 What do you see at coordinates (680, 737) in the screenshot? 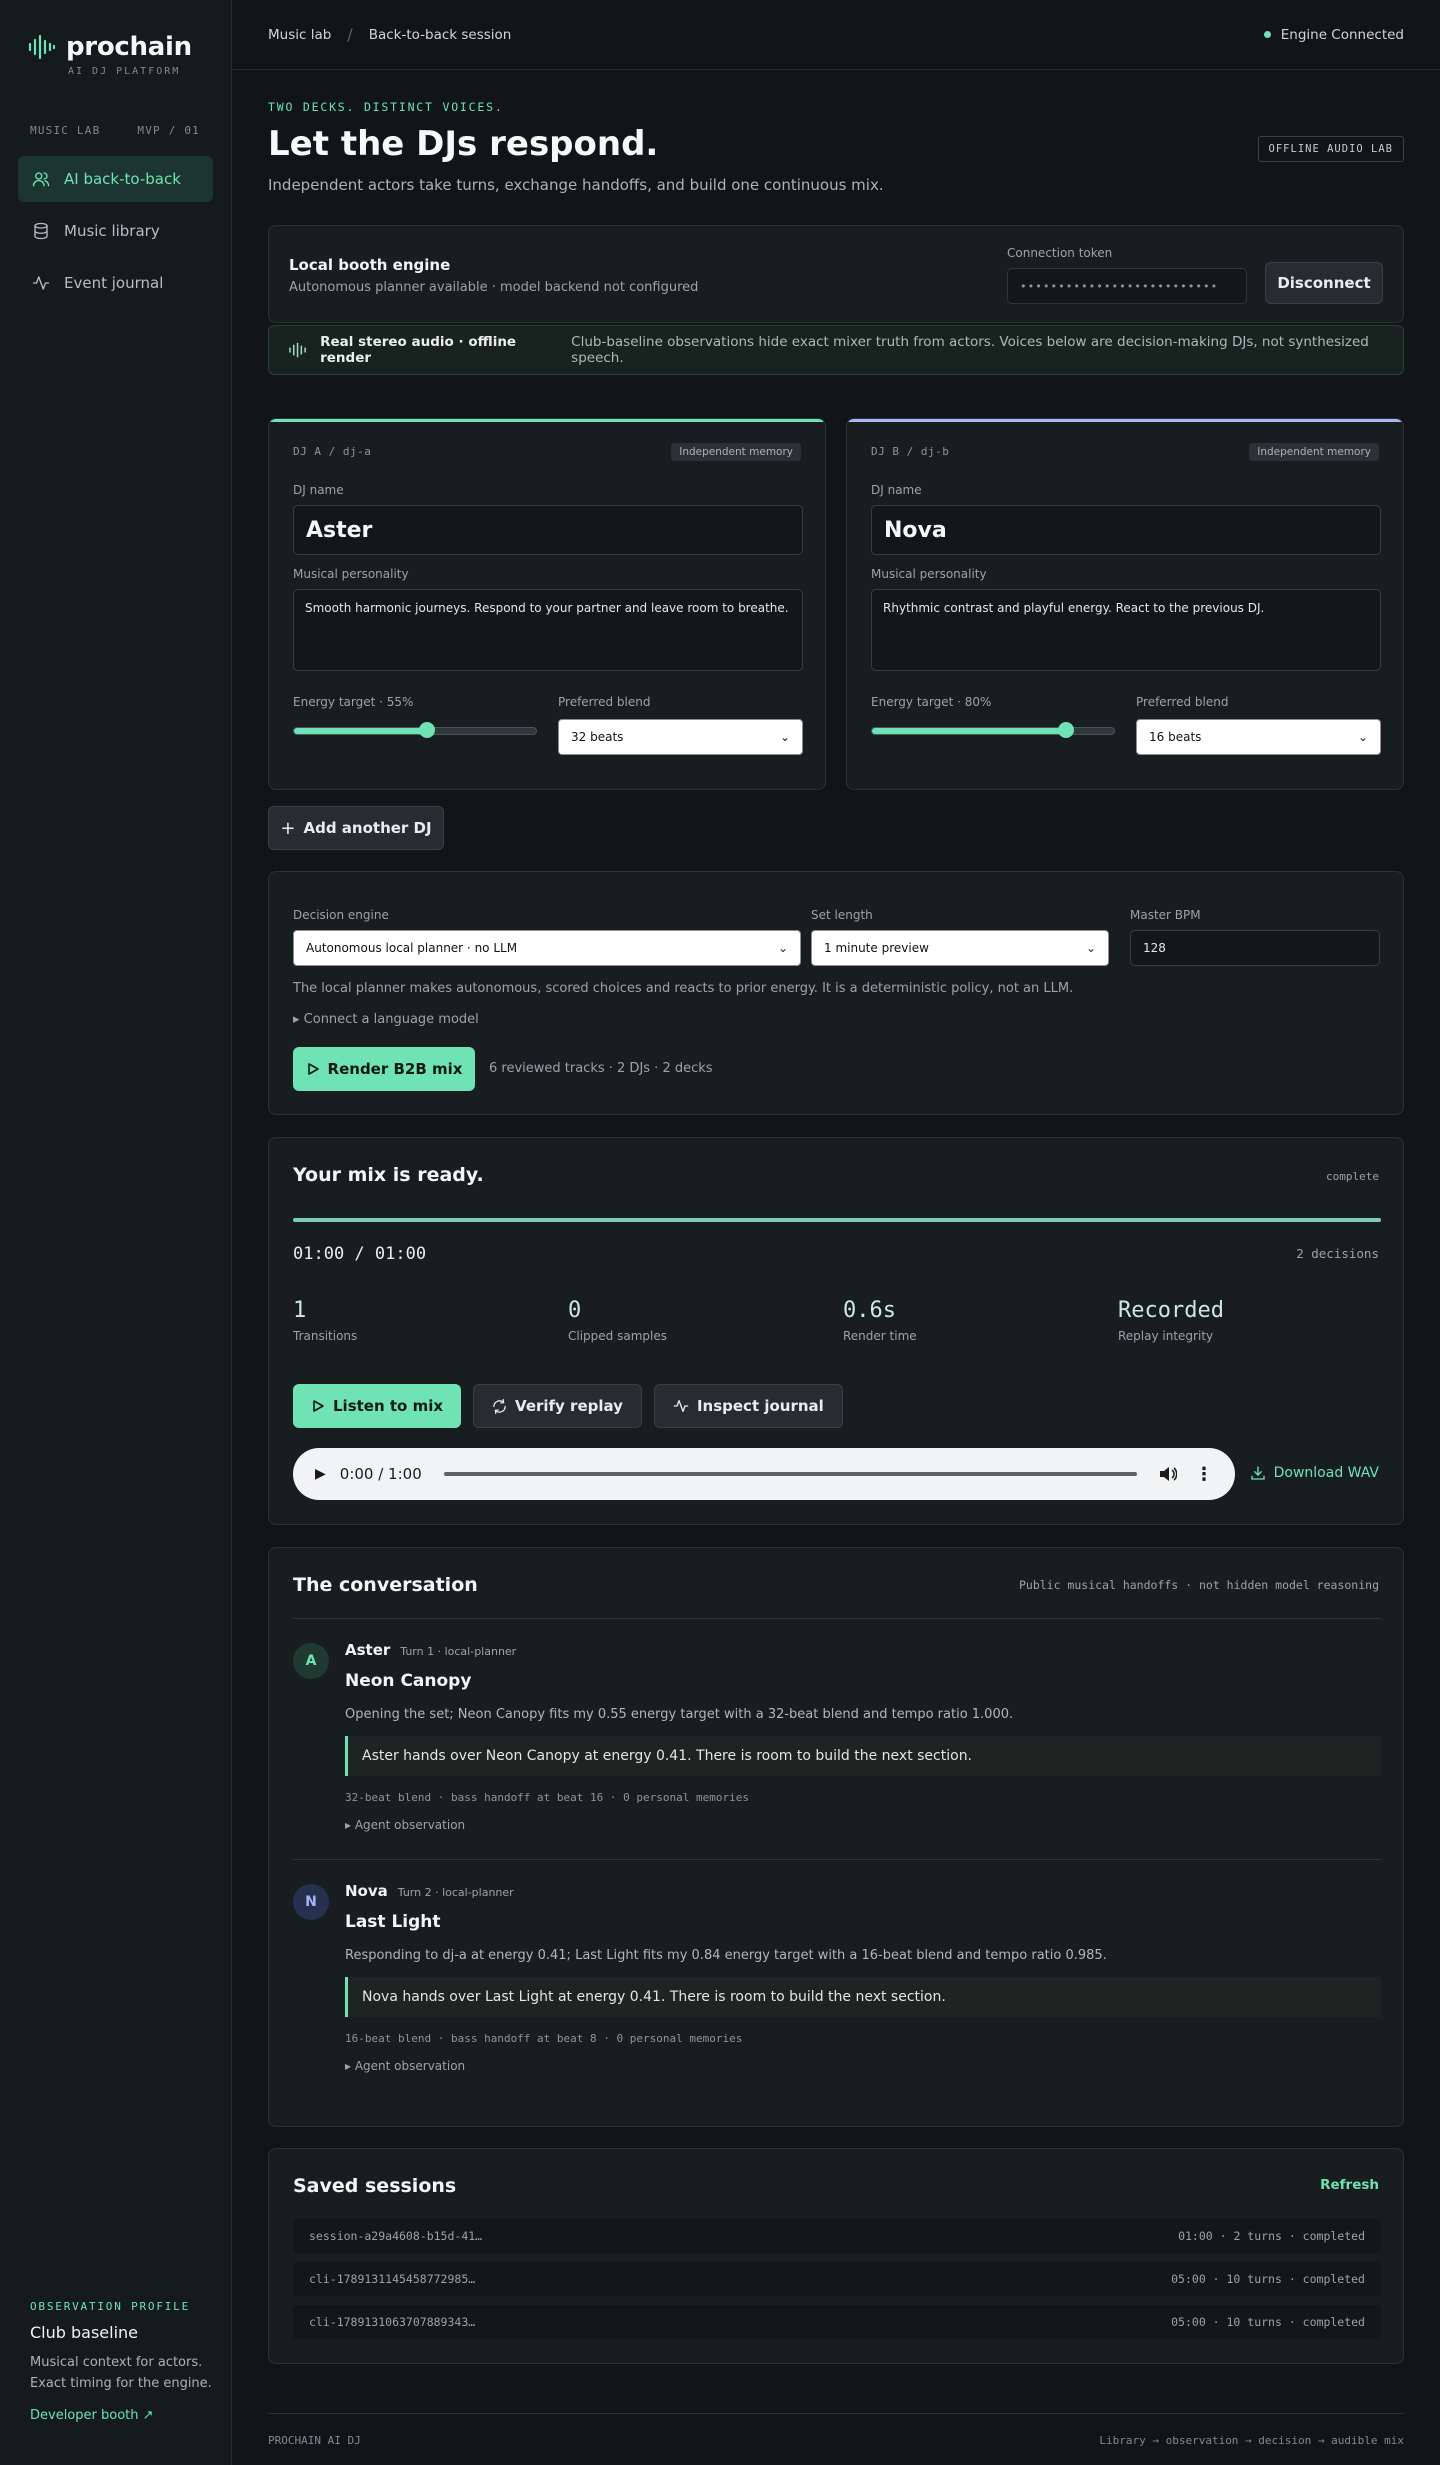
I see `blend-select: 32 beats ⌄` at bounding box center [680, 737].